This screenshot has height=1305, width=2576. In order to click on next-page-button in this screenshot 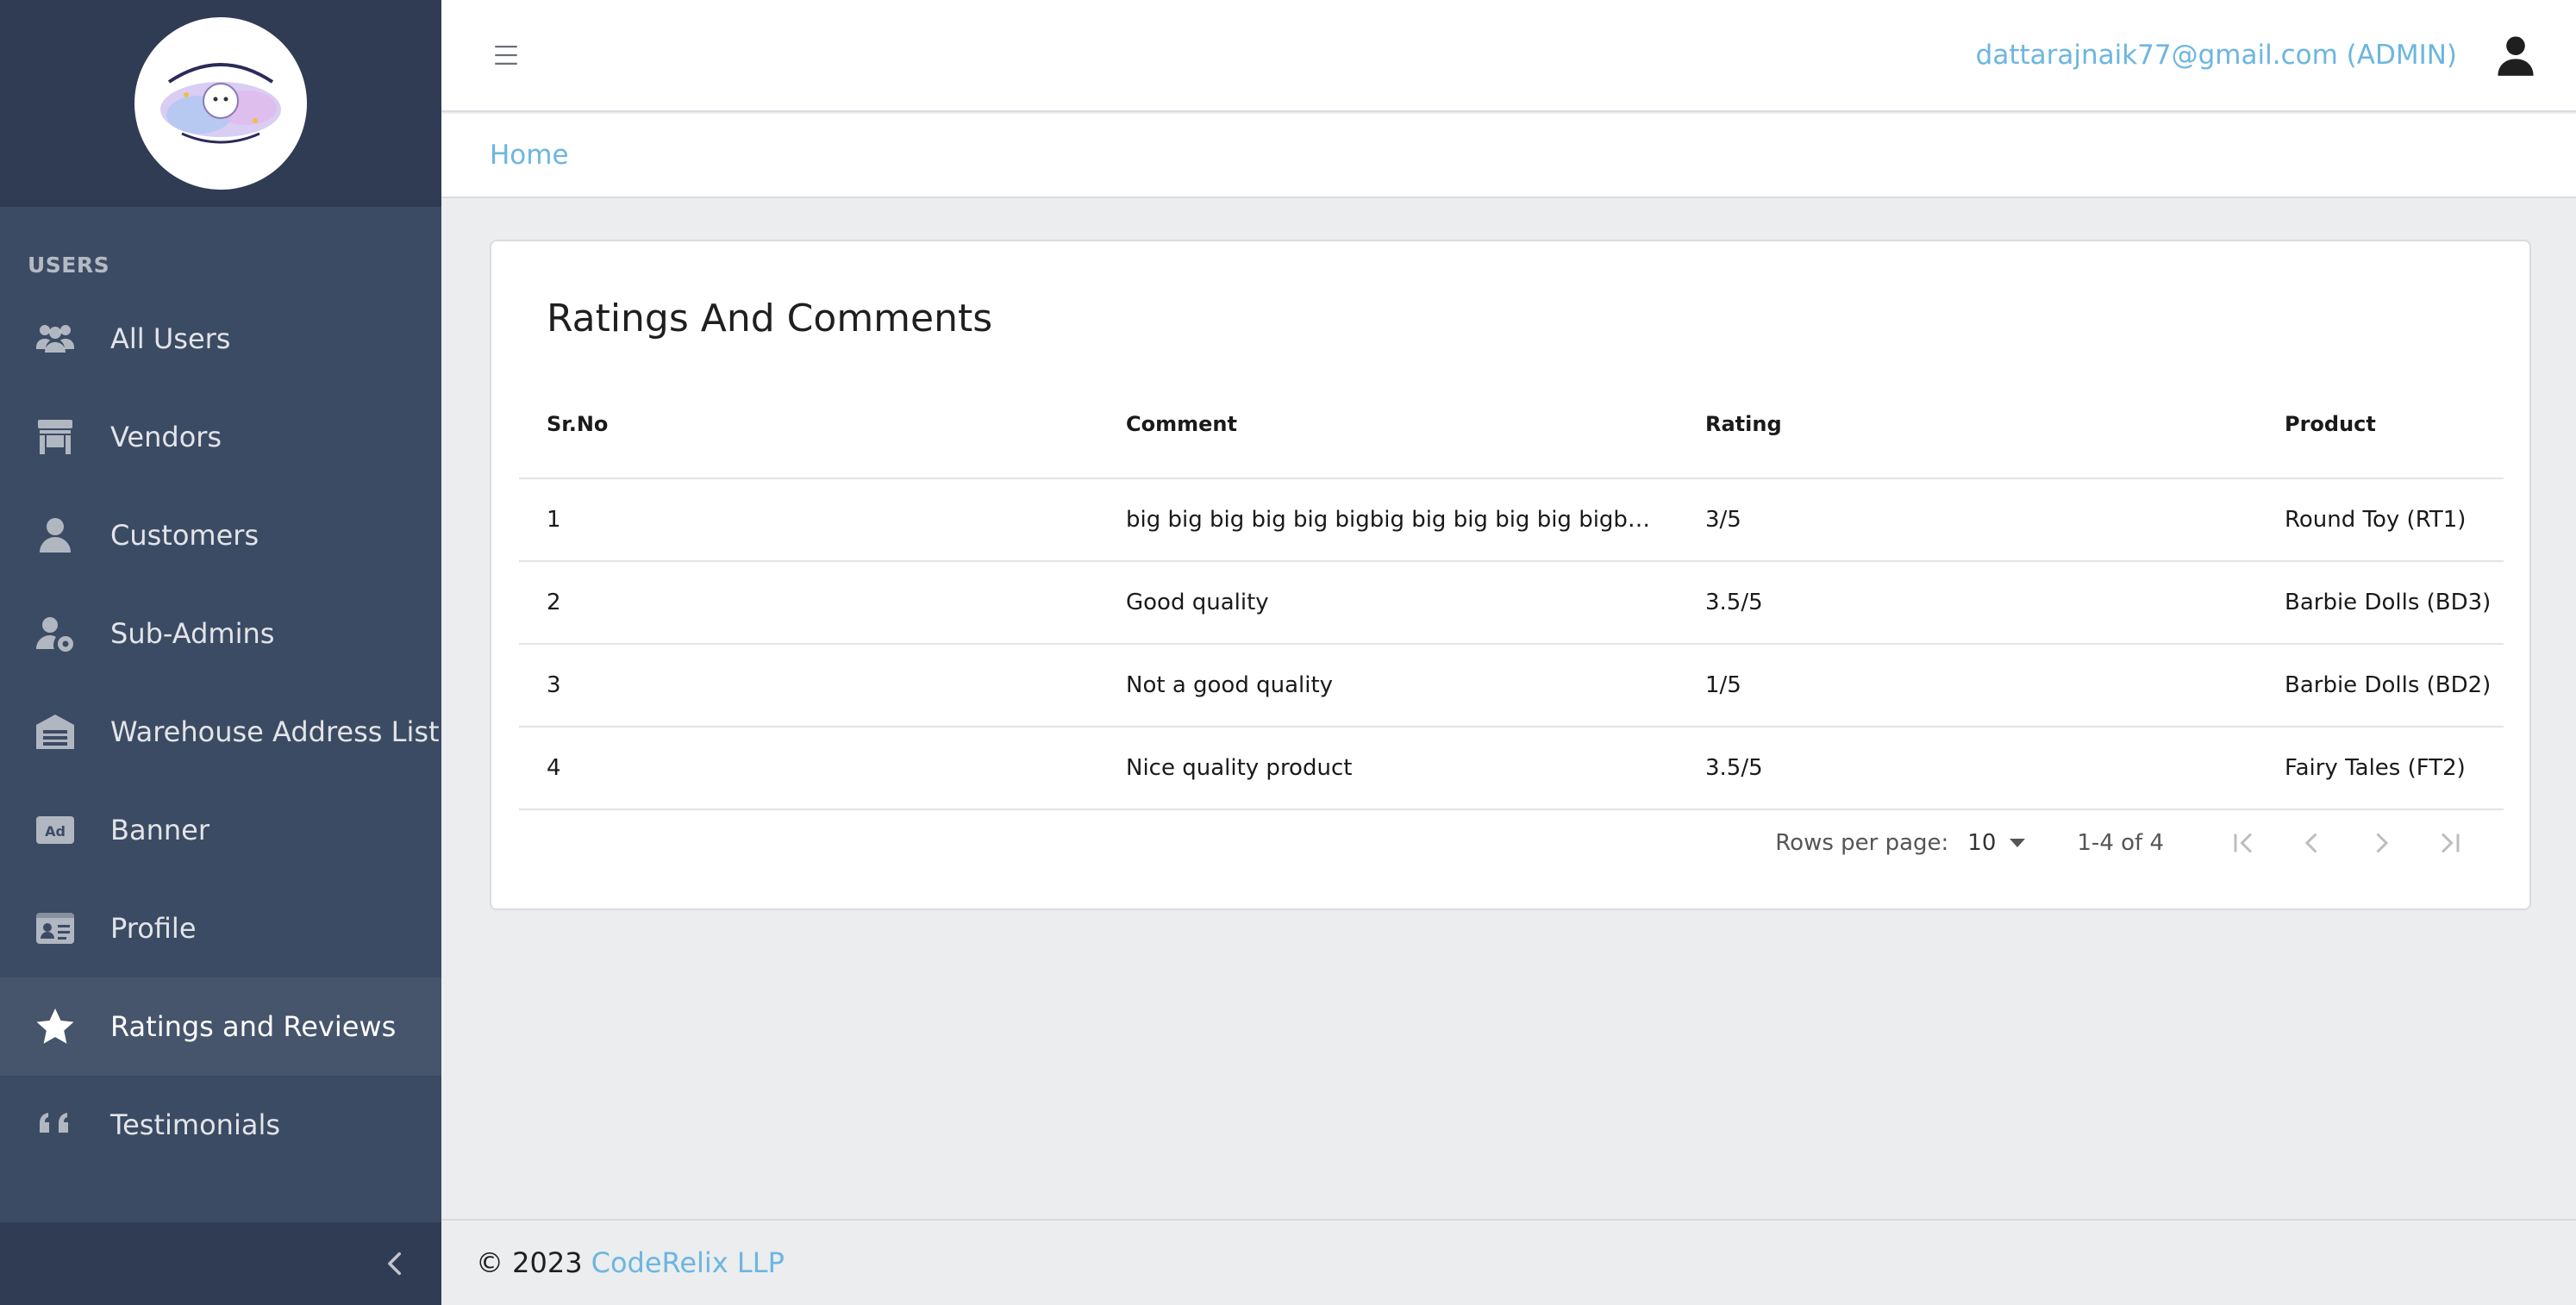, I will do `click(2381, 843)`.